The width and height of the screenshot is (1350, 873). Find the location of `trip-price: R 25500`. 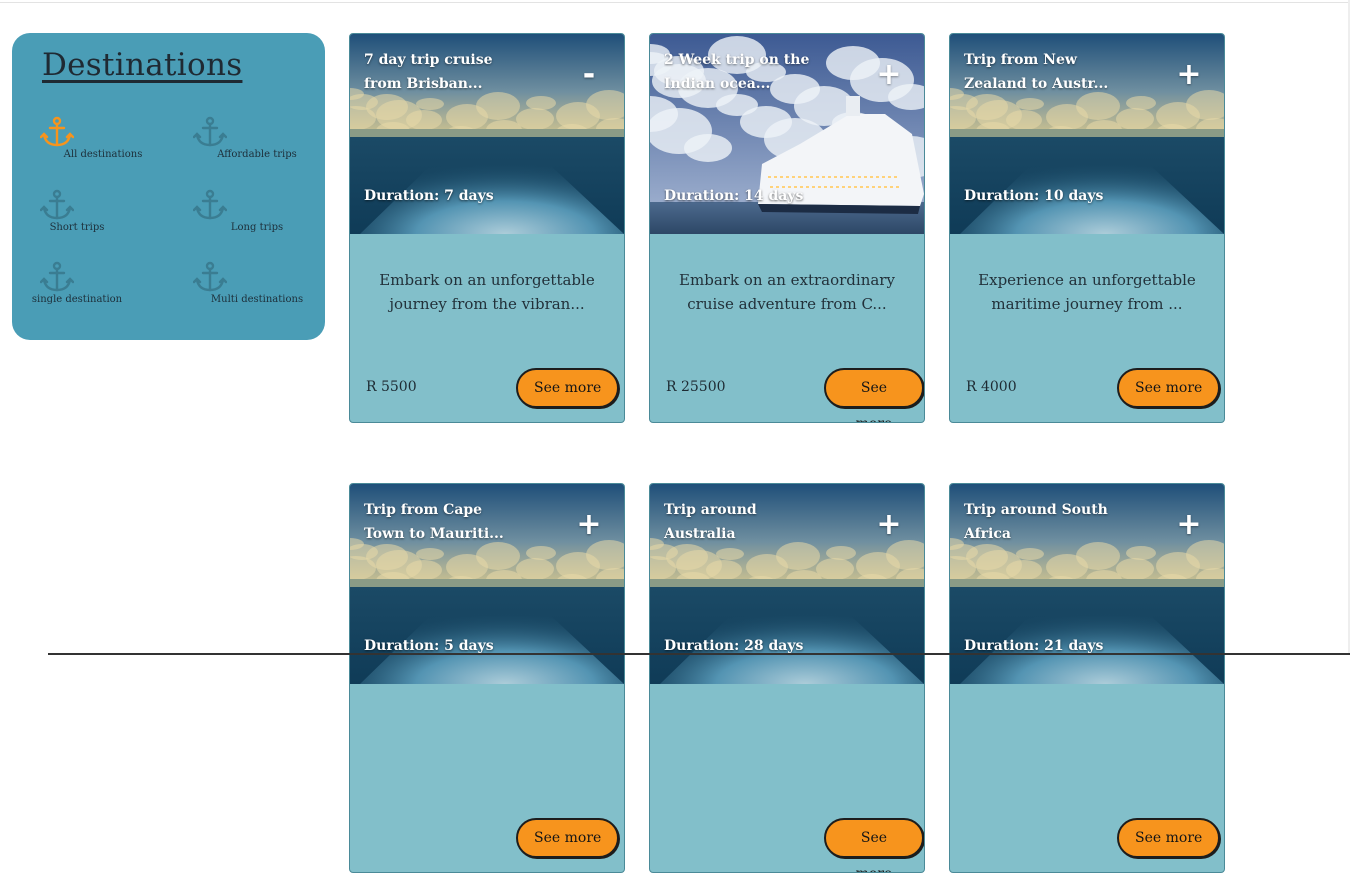

trip-price: R 25500 is located at coordinates (696, 387).